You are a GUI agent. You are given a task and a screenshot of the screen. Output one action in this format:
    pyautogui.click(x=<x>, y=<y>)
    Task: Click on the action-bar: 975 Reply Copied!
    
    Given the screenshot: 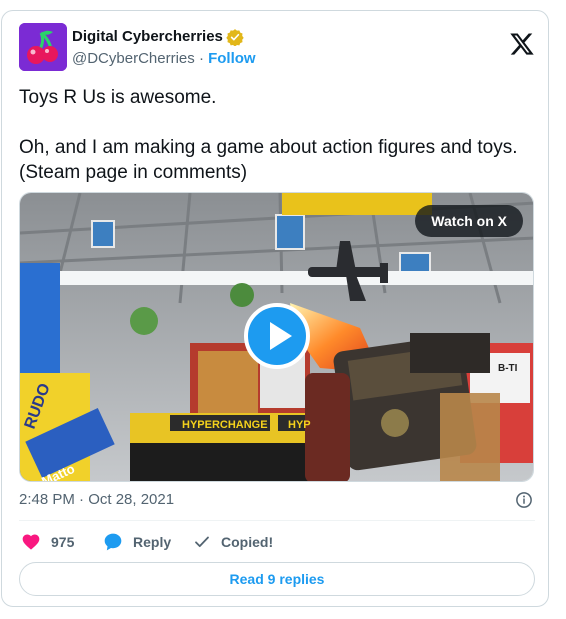 What is the action you would take?
    pyautogui.click(x=277, y=542)
    